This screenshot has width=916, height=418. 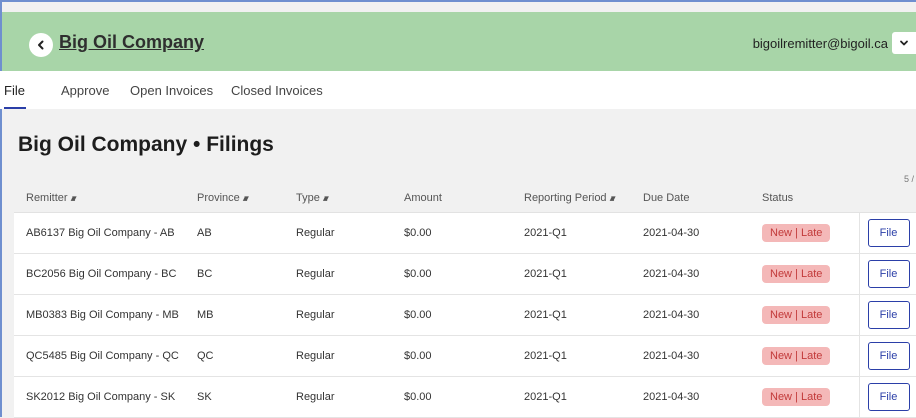 What do you see at coordinates (458, 1) in the screenshot?
I see `window-border-top` at bounding box center [458, 1].